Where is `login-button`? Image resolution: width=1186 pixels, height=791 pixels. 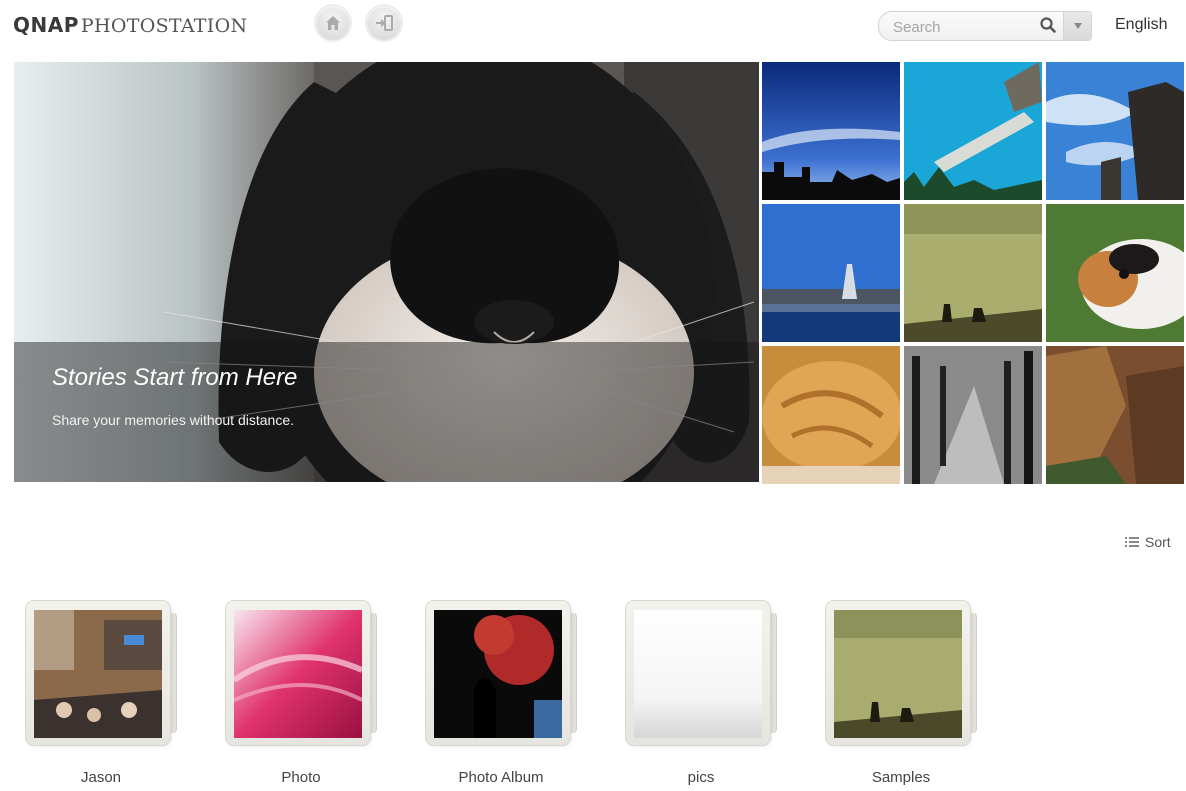
login-button is located at coordinates (384, 23).